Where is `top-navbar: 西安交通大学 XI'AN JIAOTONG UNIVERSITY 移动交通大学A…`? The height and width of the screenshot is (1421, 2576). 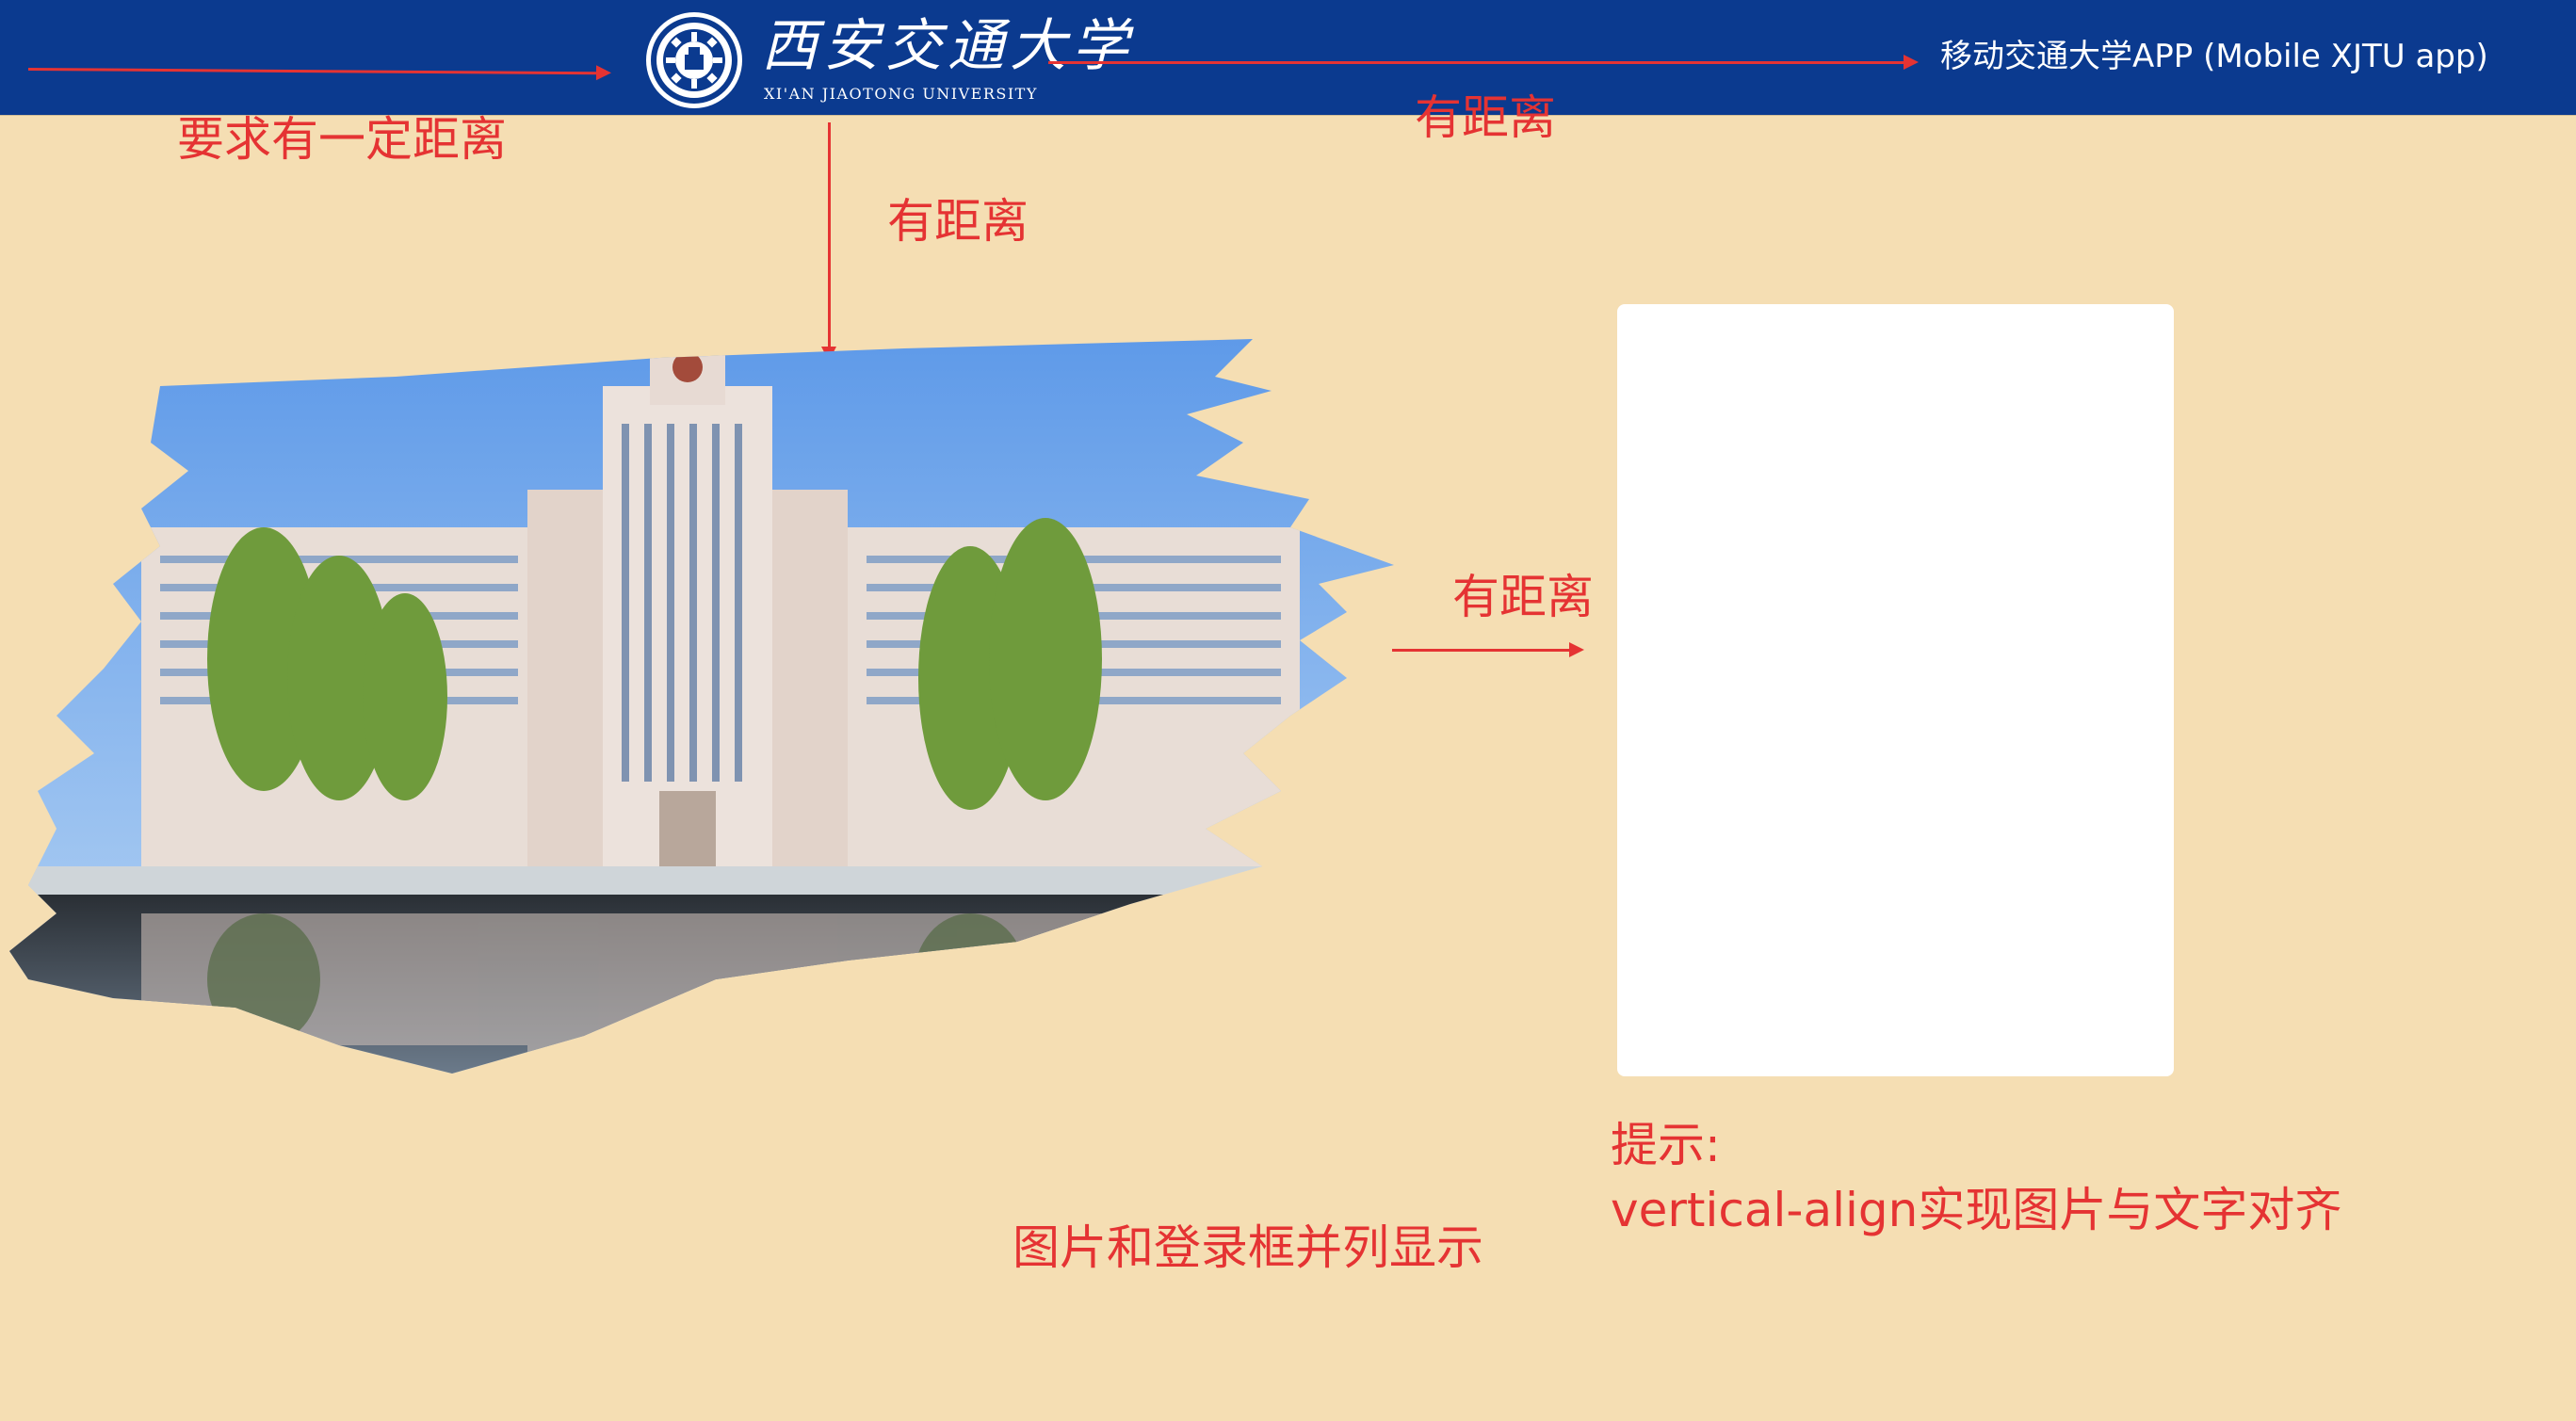
top-navbar: 西安交通大学 XI'AN JIAOTONG UNIVERSITY 移动交通大学A… is located at coordinates (1288, 57).